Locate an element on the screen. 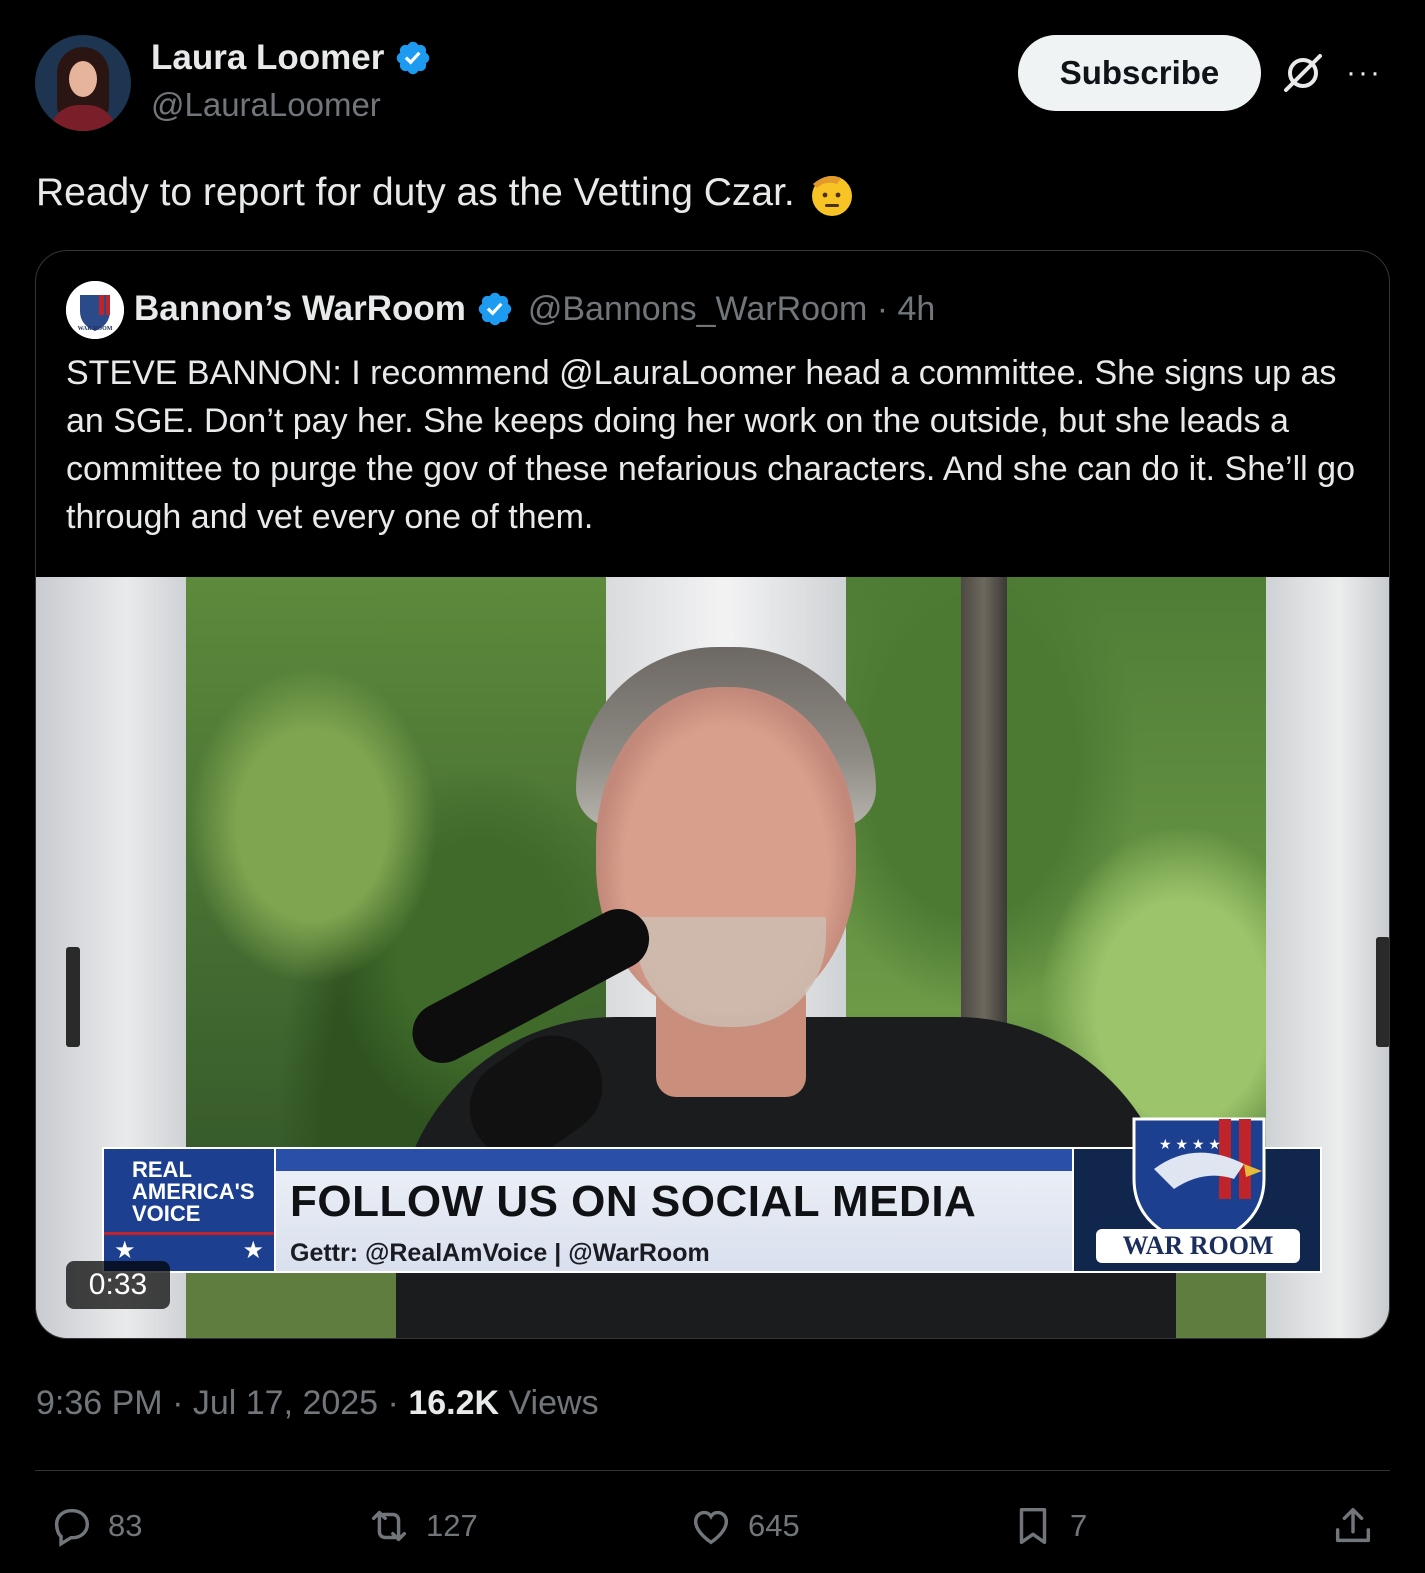 The height and width of the screenshot is (1573, 1425). reply-count: 83 is located at coordinates (125, 1525).